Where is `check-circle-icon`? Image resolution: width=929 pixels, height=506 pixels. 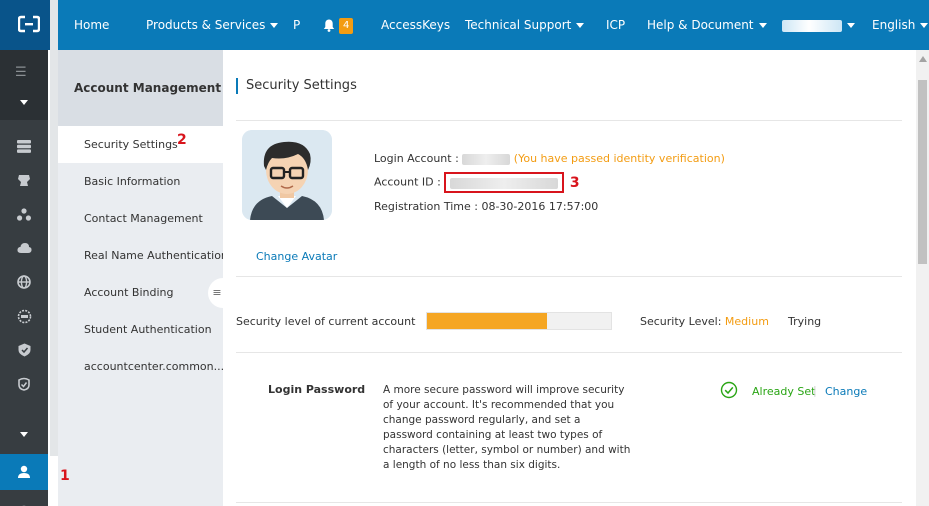 check-circle-icon is located at coordinates (729, 390).